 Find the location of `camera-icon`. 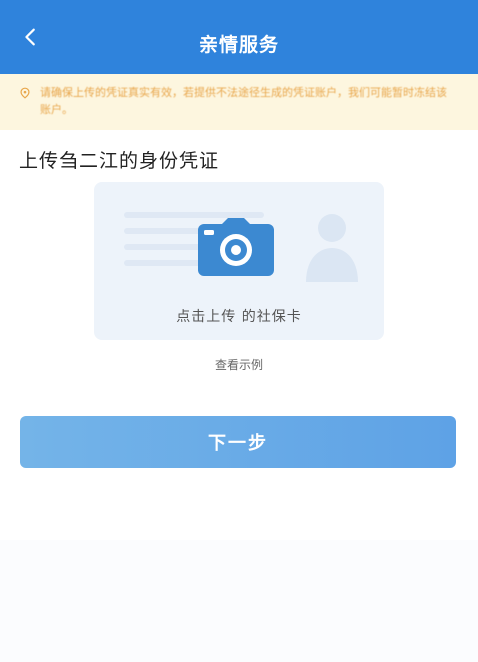

camera-icon is located at coordinates (236, 247).